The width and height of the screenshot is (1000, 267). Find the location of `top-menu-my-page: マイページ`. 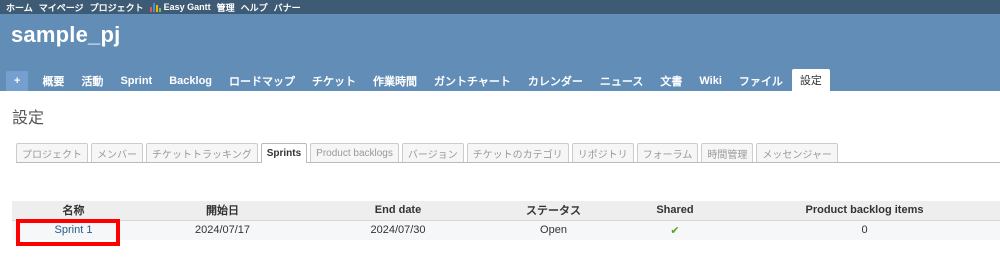

top-menu-my-page: マイページ is located at coordinates (61, 7).